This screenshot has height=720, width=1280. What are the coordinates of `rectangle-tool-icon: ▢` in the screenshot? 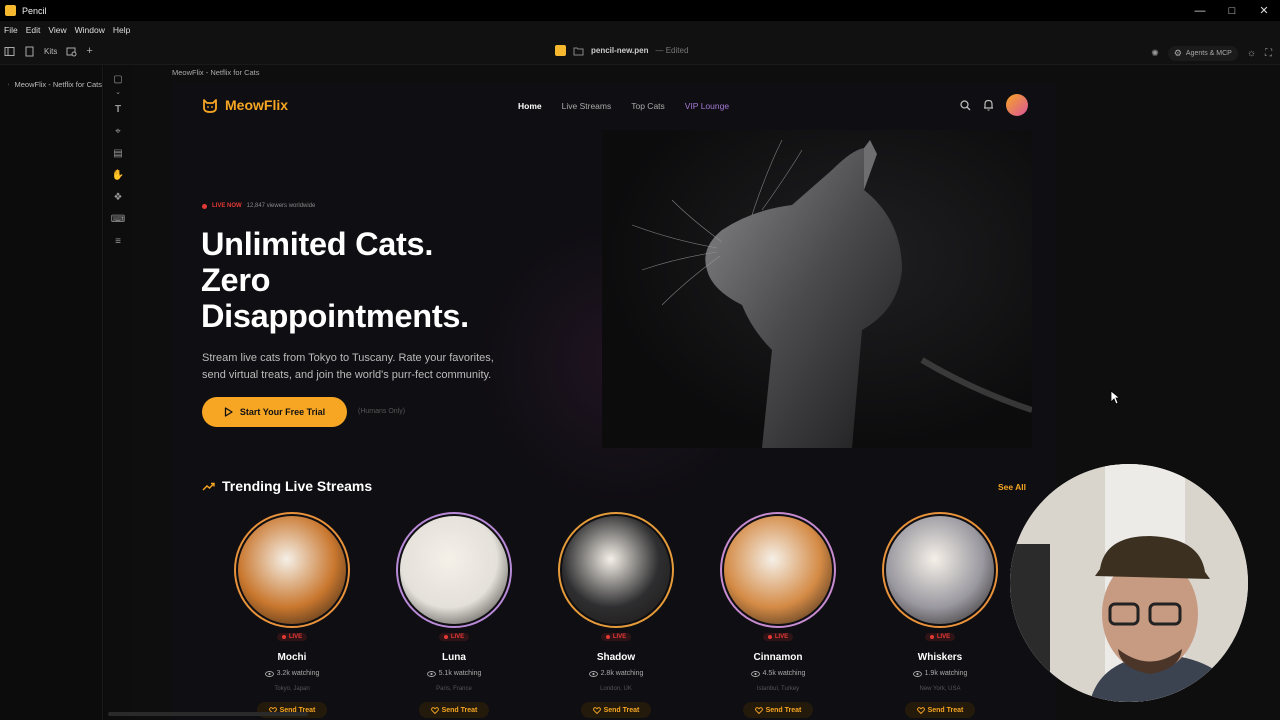 It's located at (118, 79).